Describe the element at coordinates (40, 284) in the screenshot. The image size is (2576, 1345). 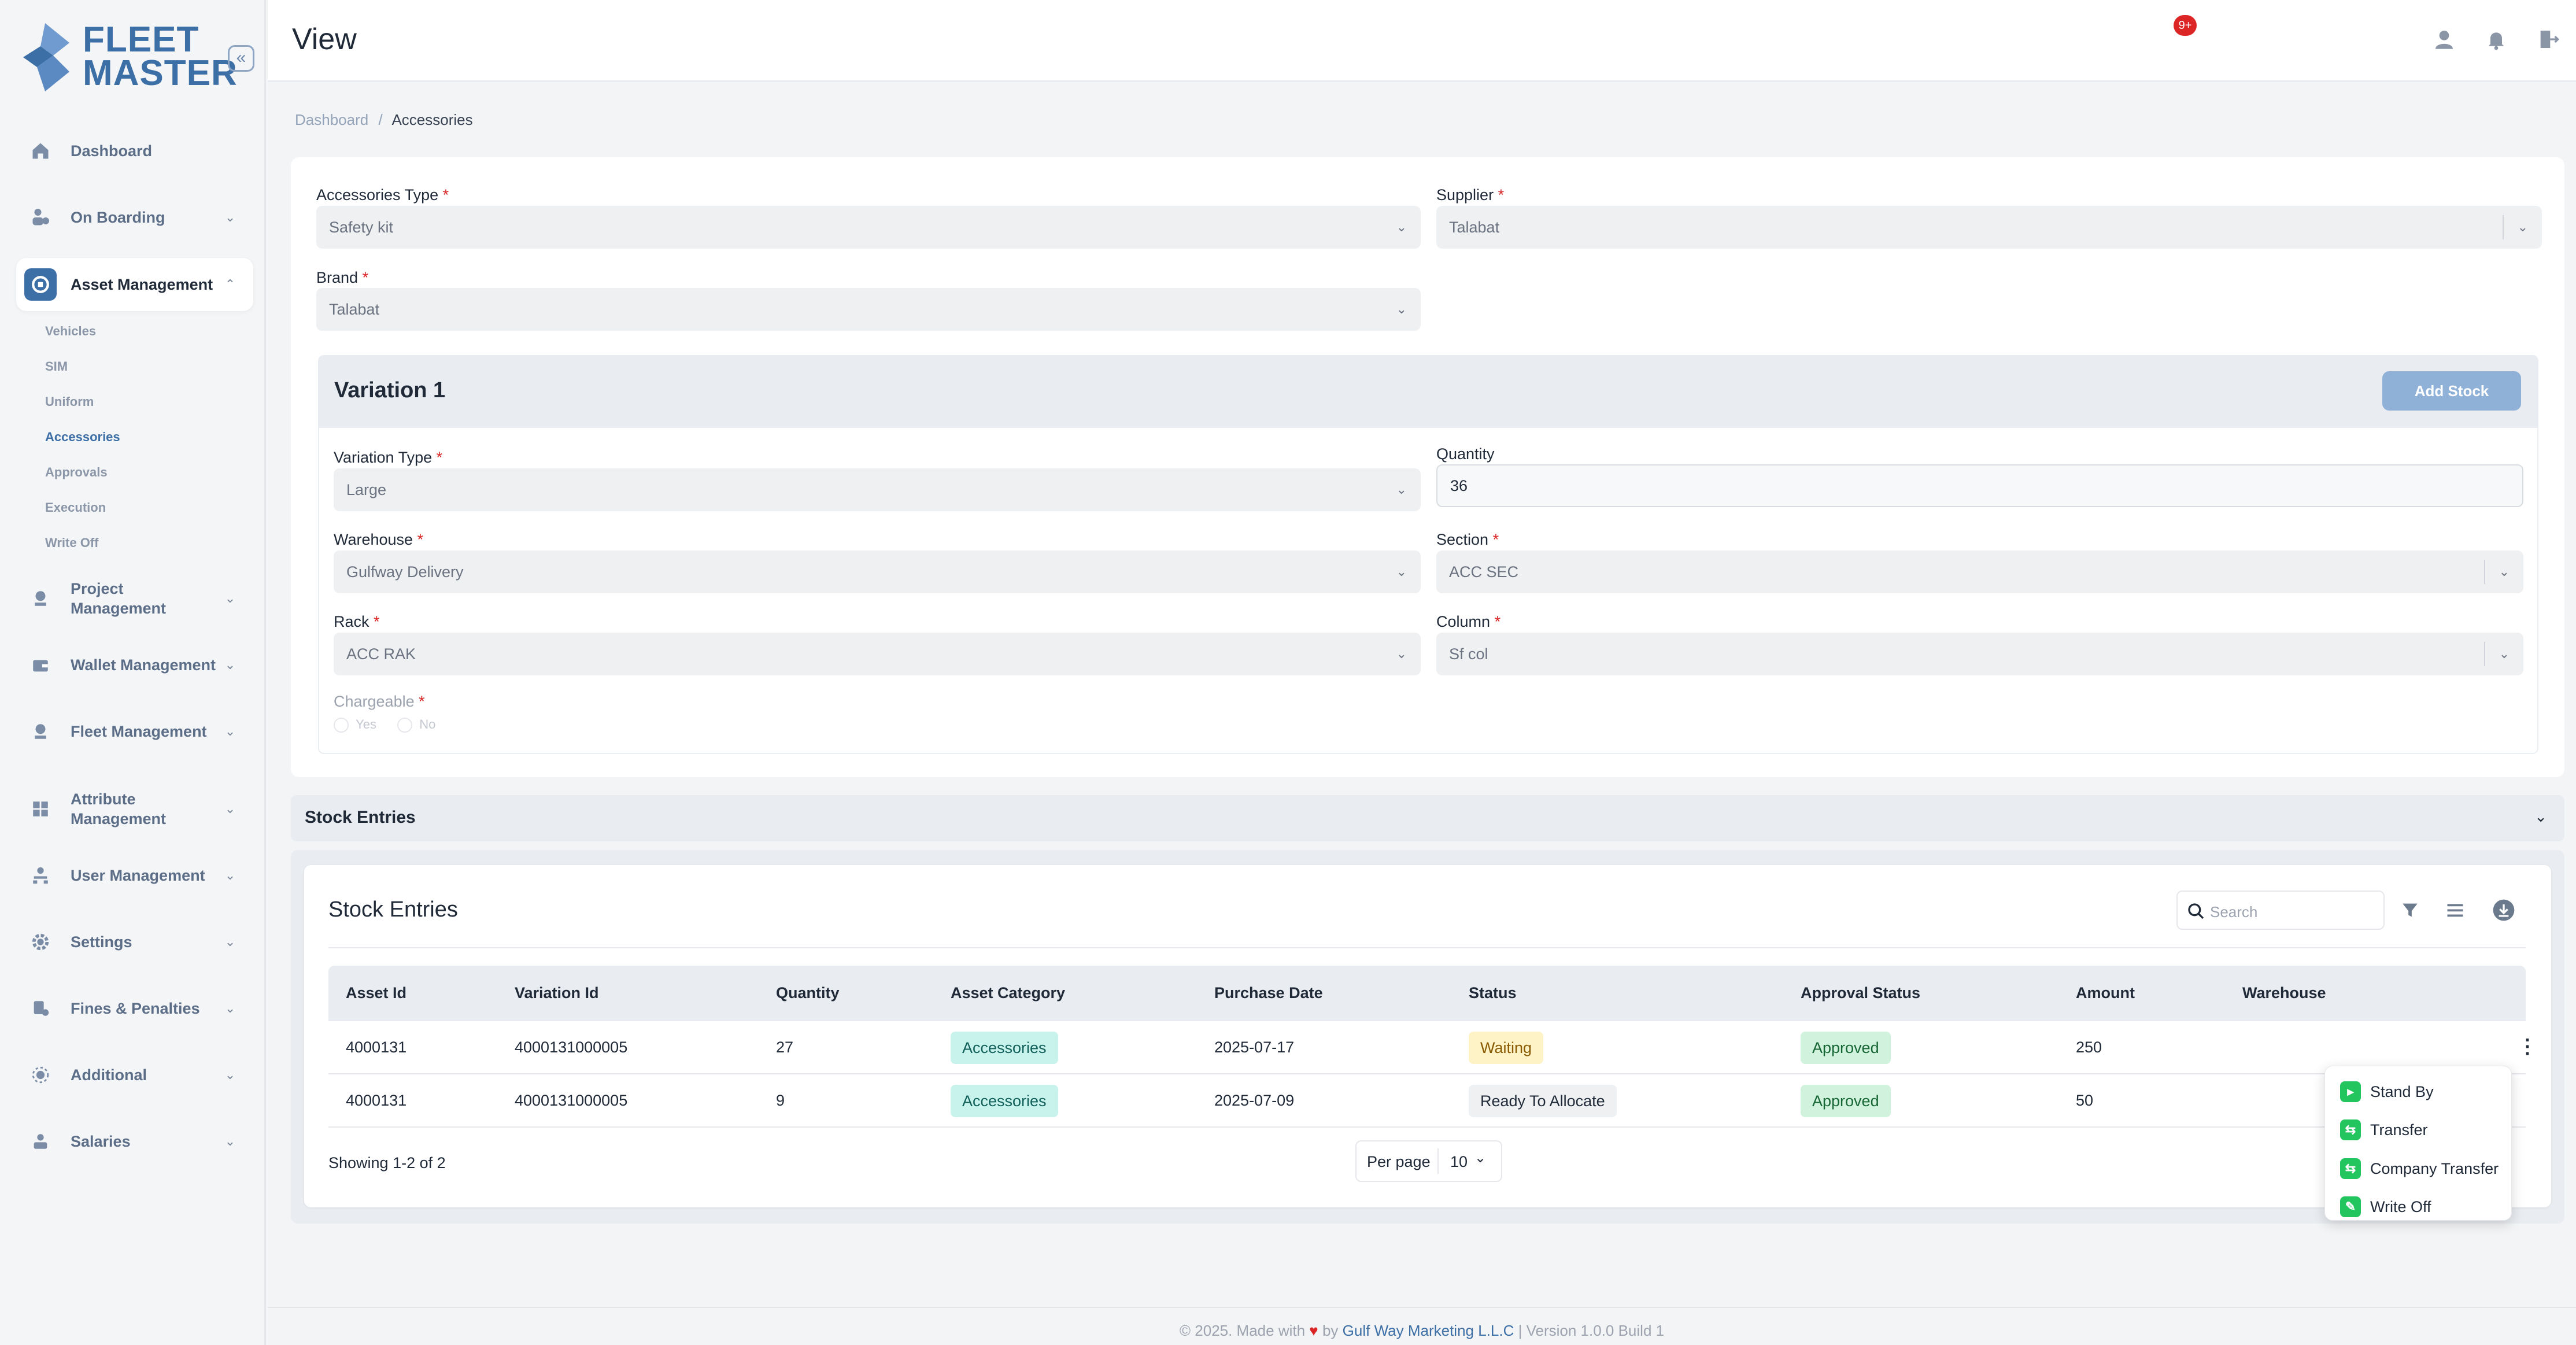
I see `asset-icon` at that location.